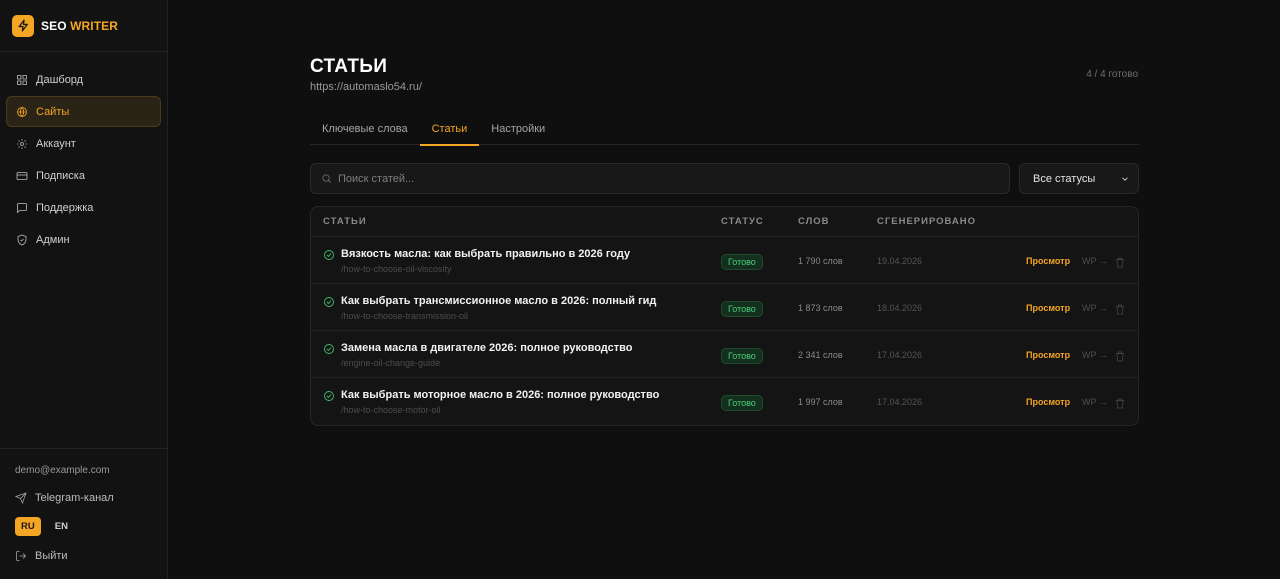 The width and height of the screenshot is (1280, 579). I want to click on sidebar-item-label: Поддержка, so click(65, 207).